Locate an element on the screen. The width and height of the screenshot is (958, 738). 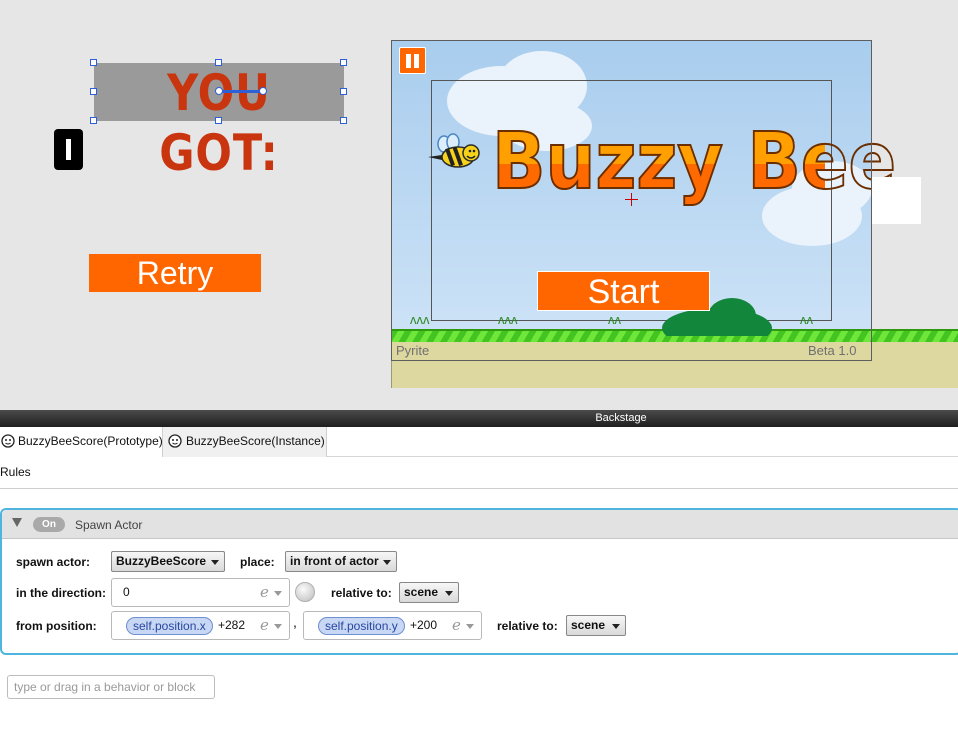
place-value: in front of actor is located at coordinates (334, 561).